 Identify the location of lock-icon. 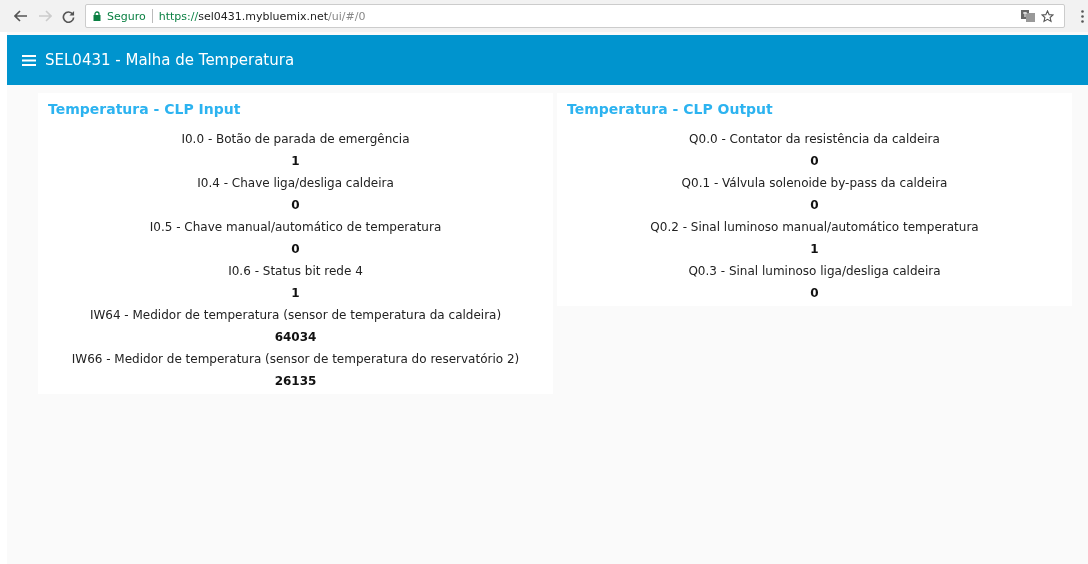
(97, 16).